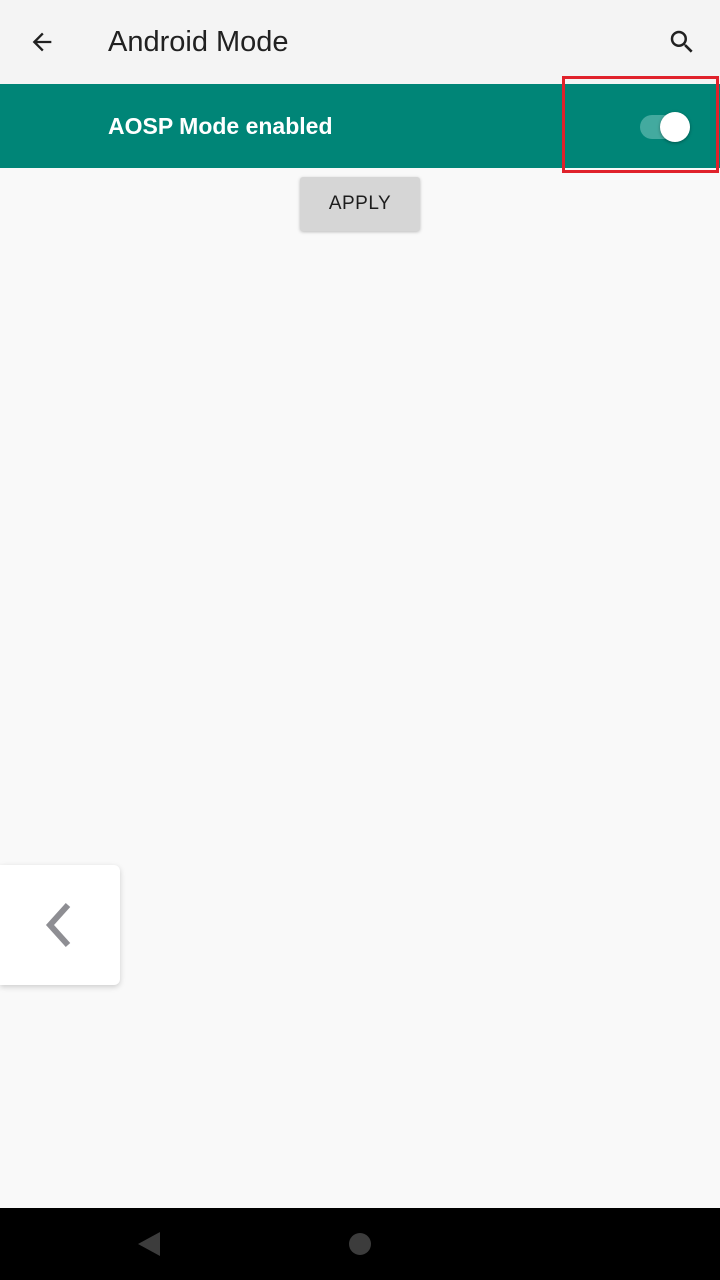 The height and width of the screenshot is (1280, 720). I want to click on search-button, so click(682, 42).